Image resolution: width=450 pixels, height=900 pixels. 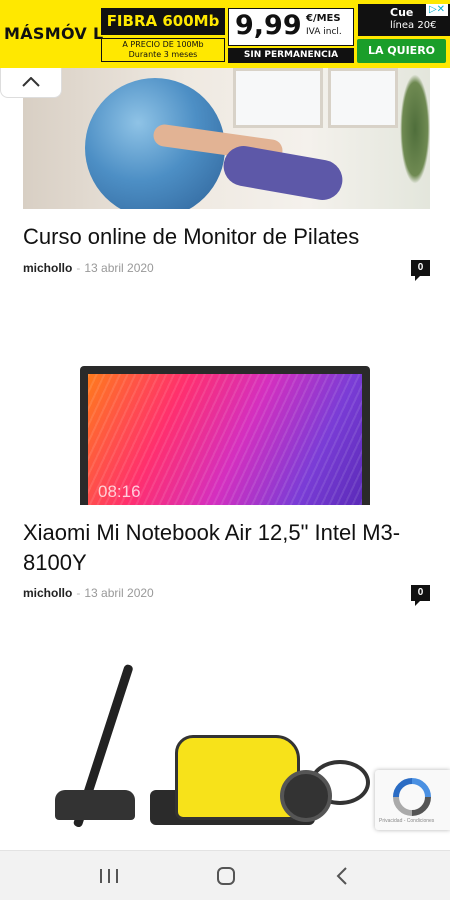 What do you see at coordinates (54, 33) in the screenshot?
I see `ad-brand: MÁSMÓV L` at bounding box center [54, 33].